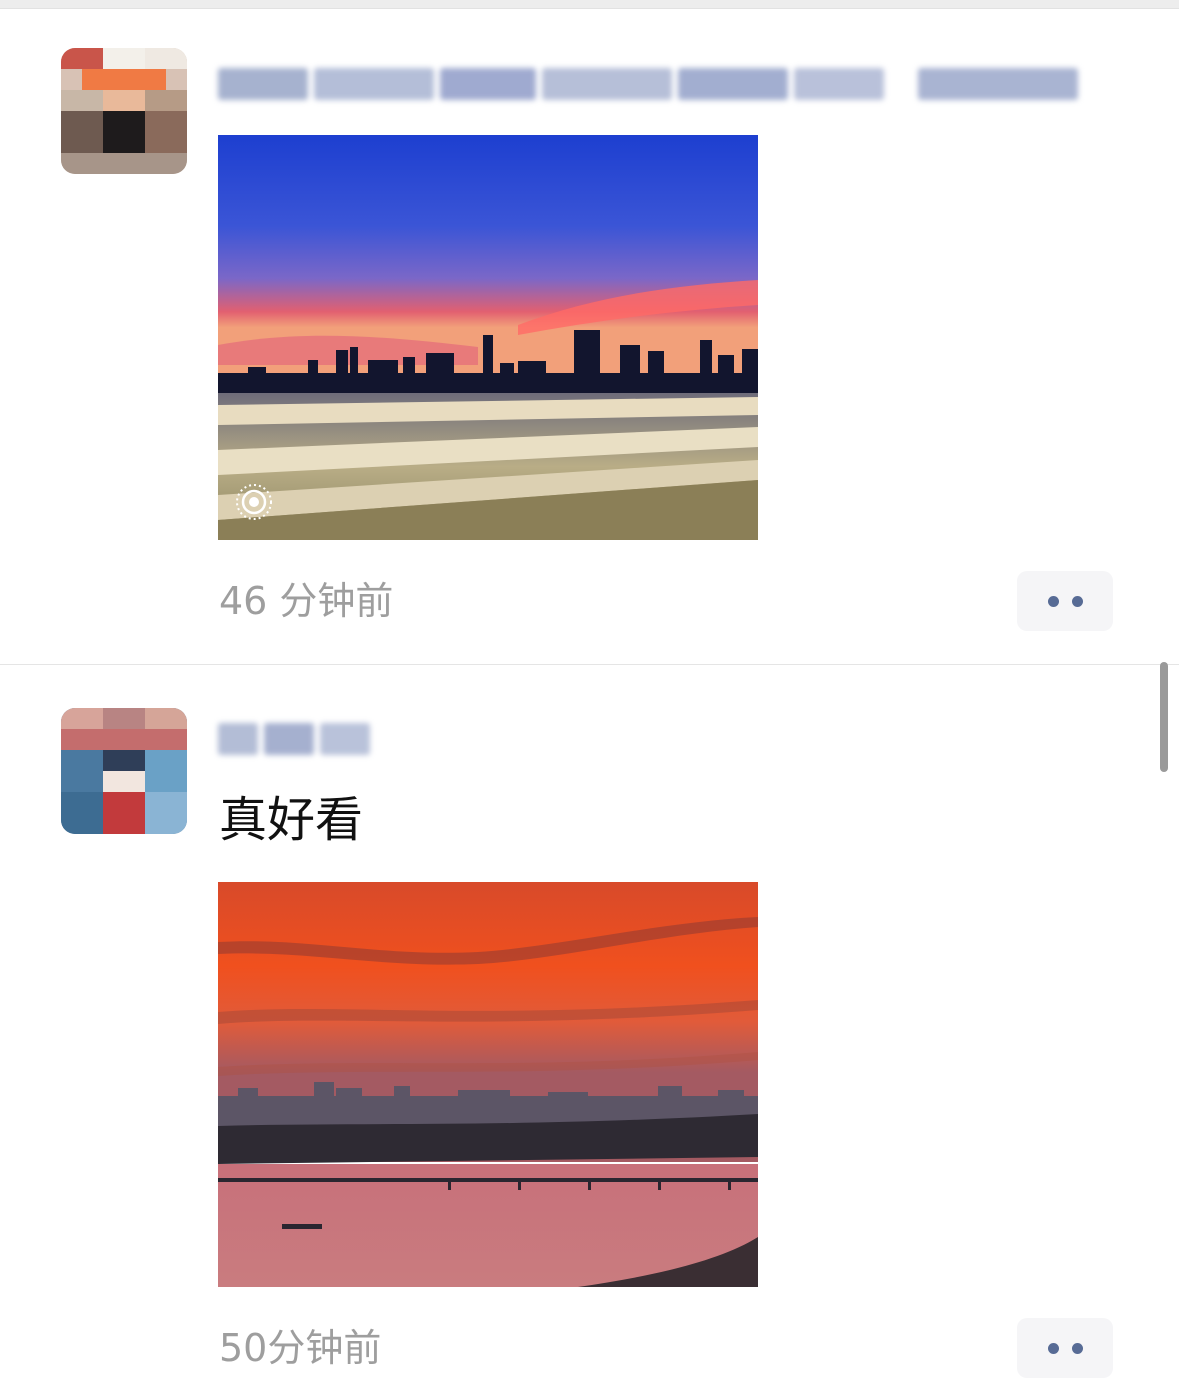 Image resolution: width=1179 pixels, height=1393 pixels. I want to click on scrollbar, so click(1164, 717).